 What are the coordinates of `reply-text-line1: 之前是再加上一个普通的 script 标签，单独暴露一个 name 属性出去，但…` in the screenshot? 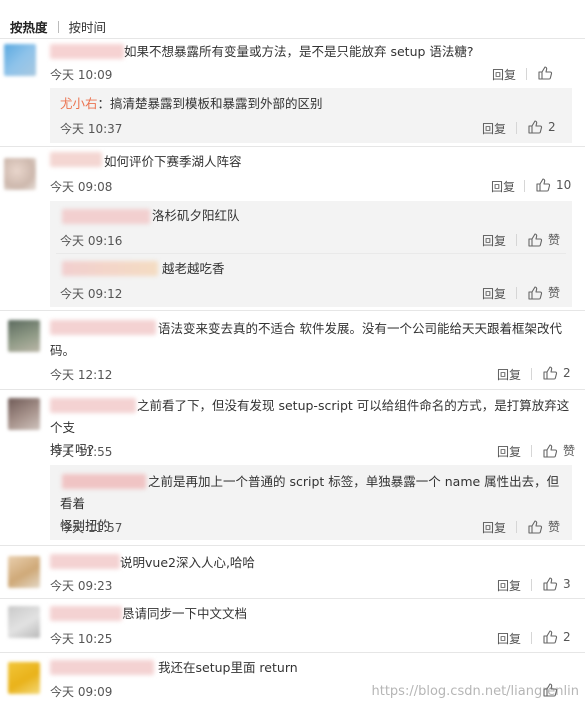 It's located at (310, 492).